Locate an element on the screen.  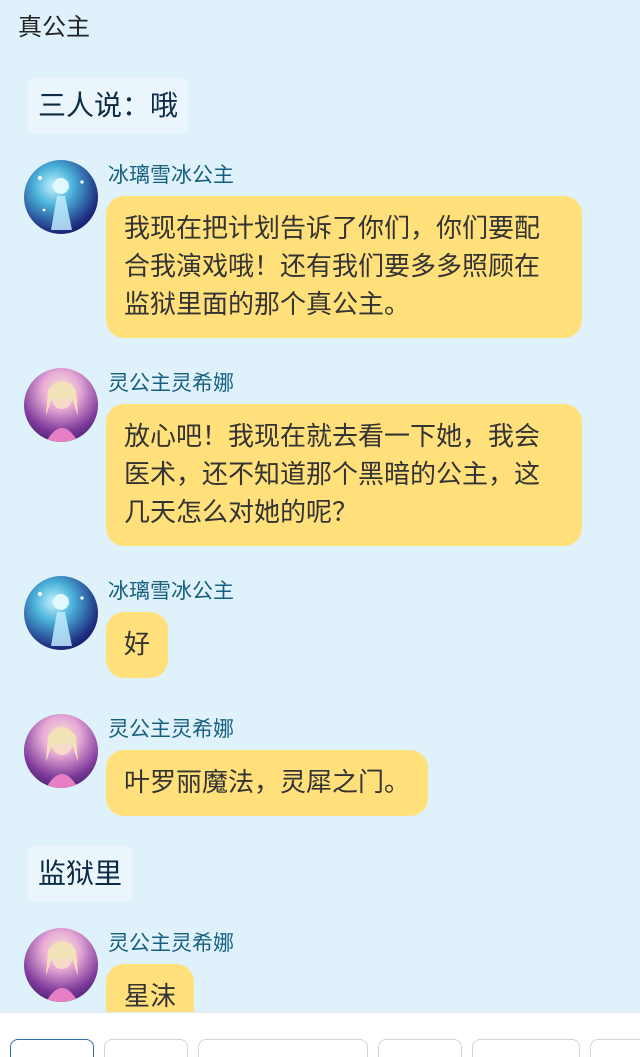
bottom-tab-bar is located at coordinates (320, 1034).